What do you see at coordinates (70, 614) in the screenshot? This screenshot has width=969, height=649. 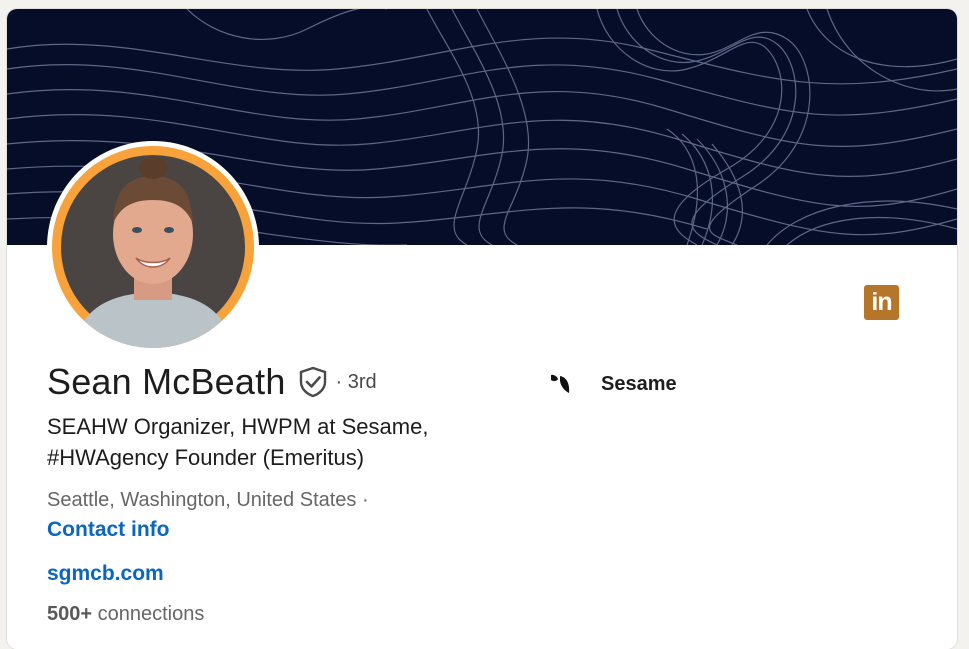 I see `connections-number: 500+` at bounding box center [70, 614].